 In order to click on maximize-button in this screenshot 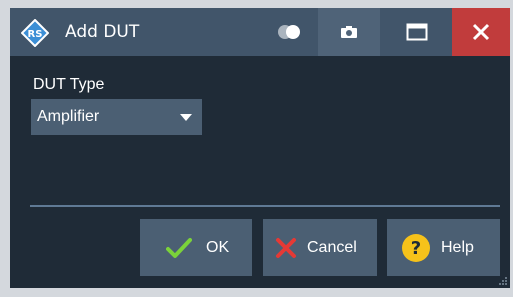, I will do `click(417, 32)`.